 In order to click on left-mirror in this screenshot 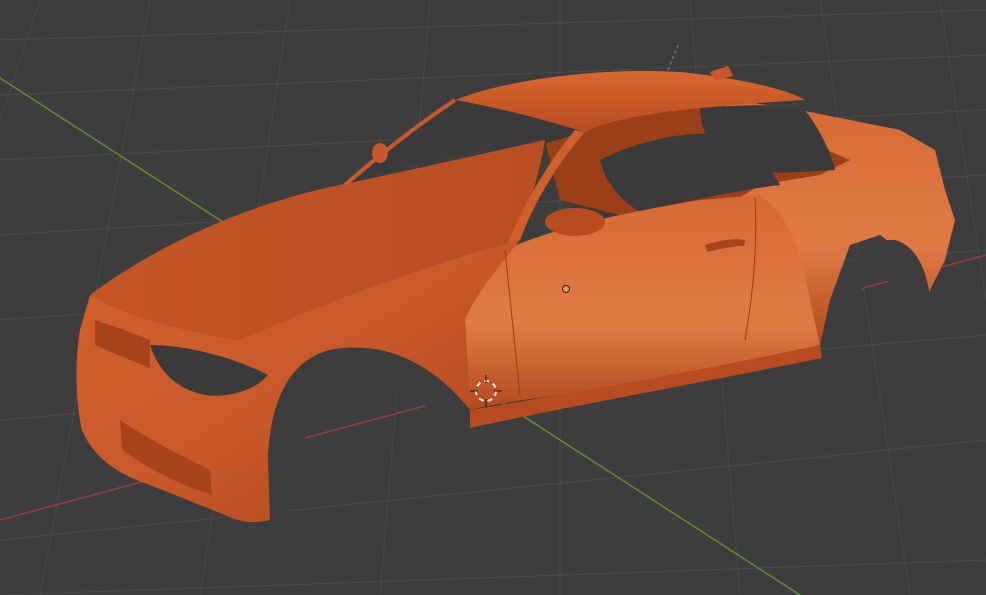, I will do `click(380, 153)`.